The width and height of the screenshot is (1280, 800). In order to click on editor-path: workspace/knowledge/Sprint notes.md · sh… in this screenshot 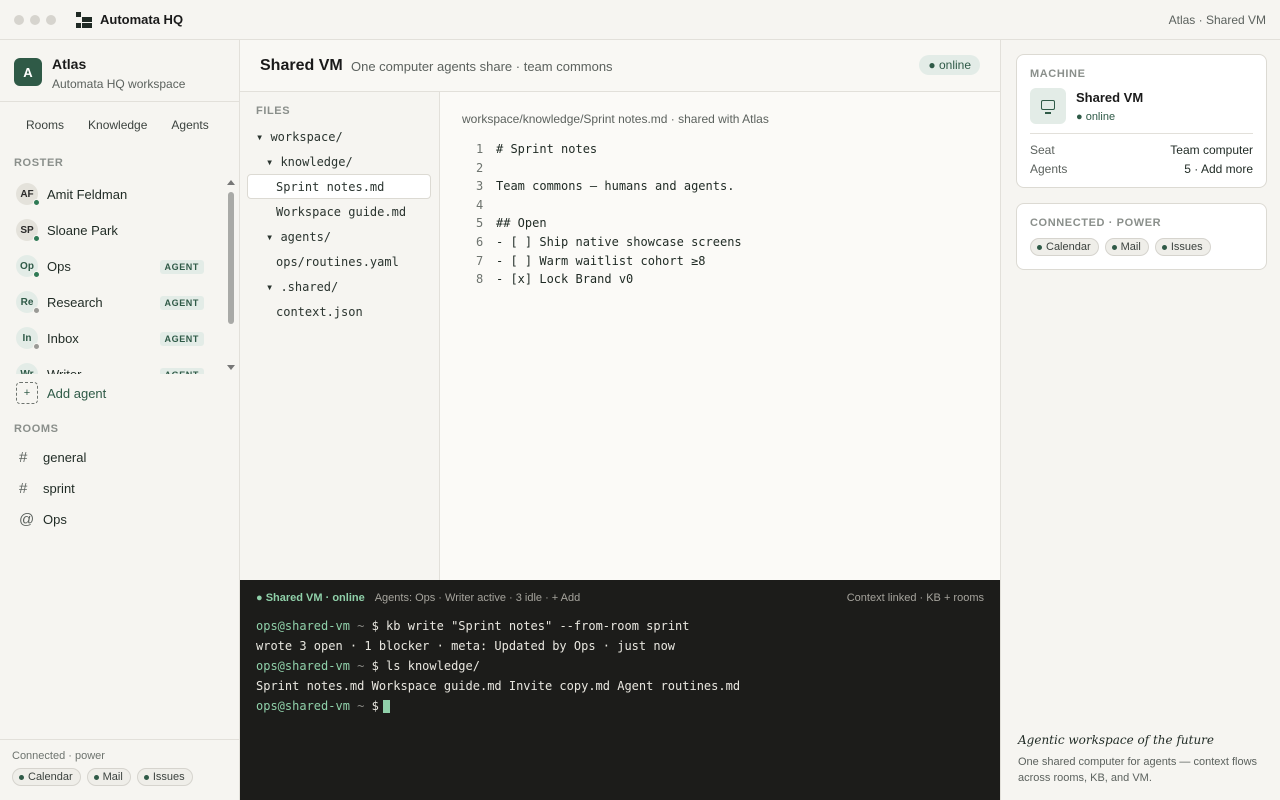, I will do `click(615, 119)`.